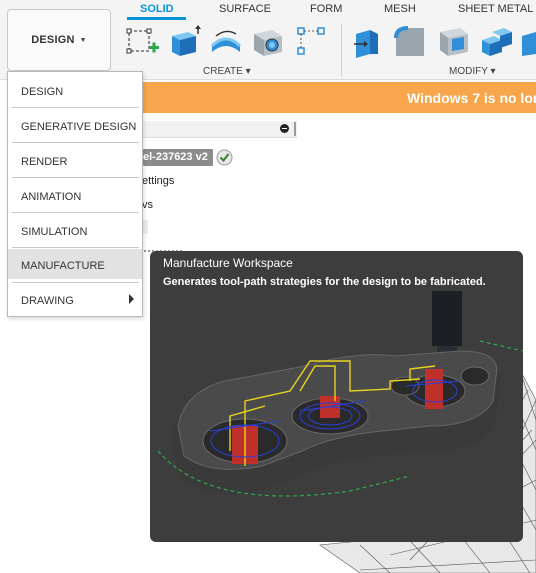  What do you see at coordinates (226, 42) in the screenshot?
I see `revolve-icon` at bounding box center [226, 42].